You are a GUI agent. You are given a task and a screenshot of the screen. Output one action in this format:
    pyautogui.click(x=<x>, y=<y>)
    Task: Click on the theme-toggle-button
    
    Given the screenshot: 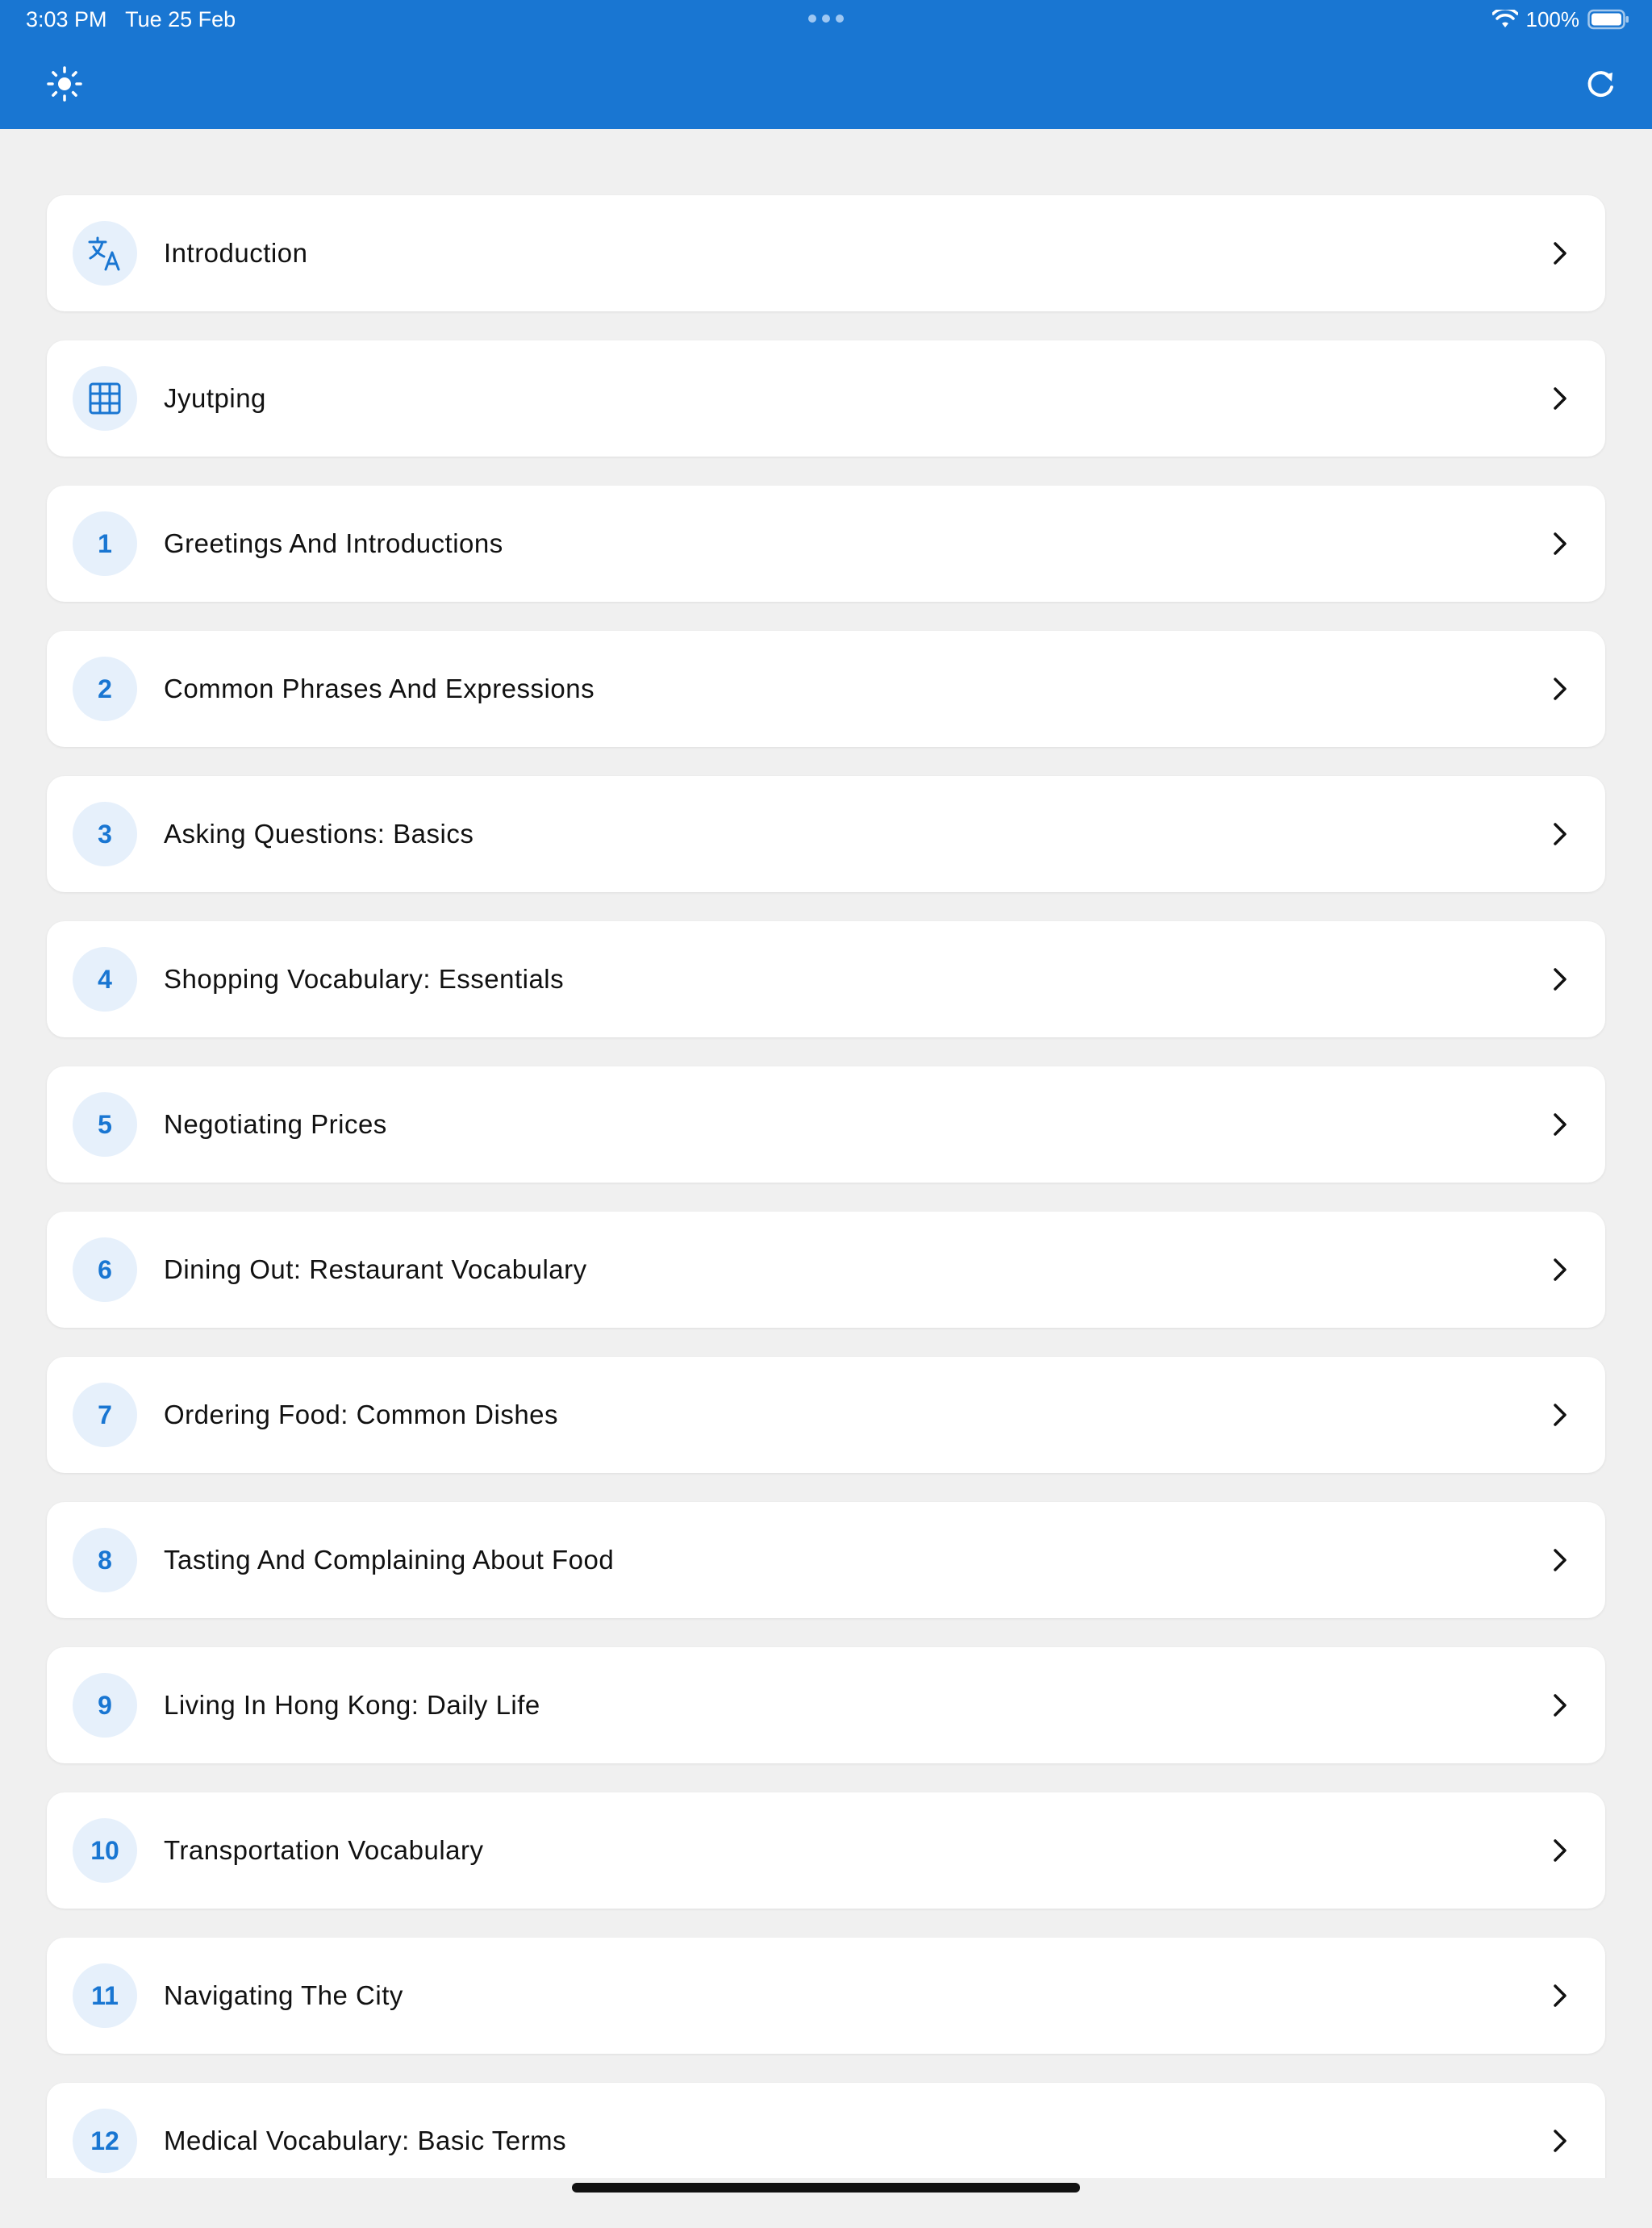 What is the action you would take?
    pyautogui.click(x=65, y=84)
    